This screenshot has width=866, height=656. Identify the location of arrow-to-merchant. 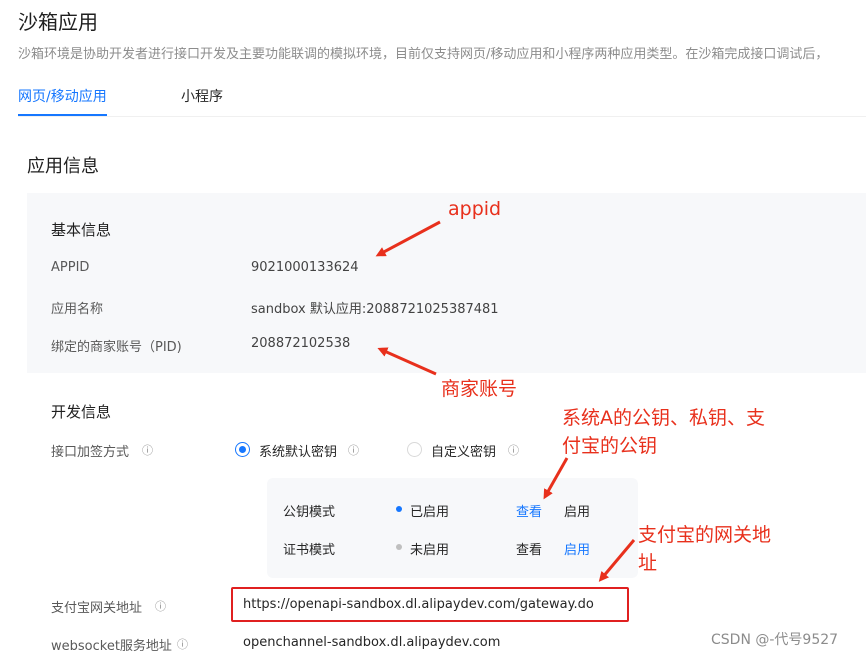
(407, 361).